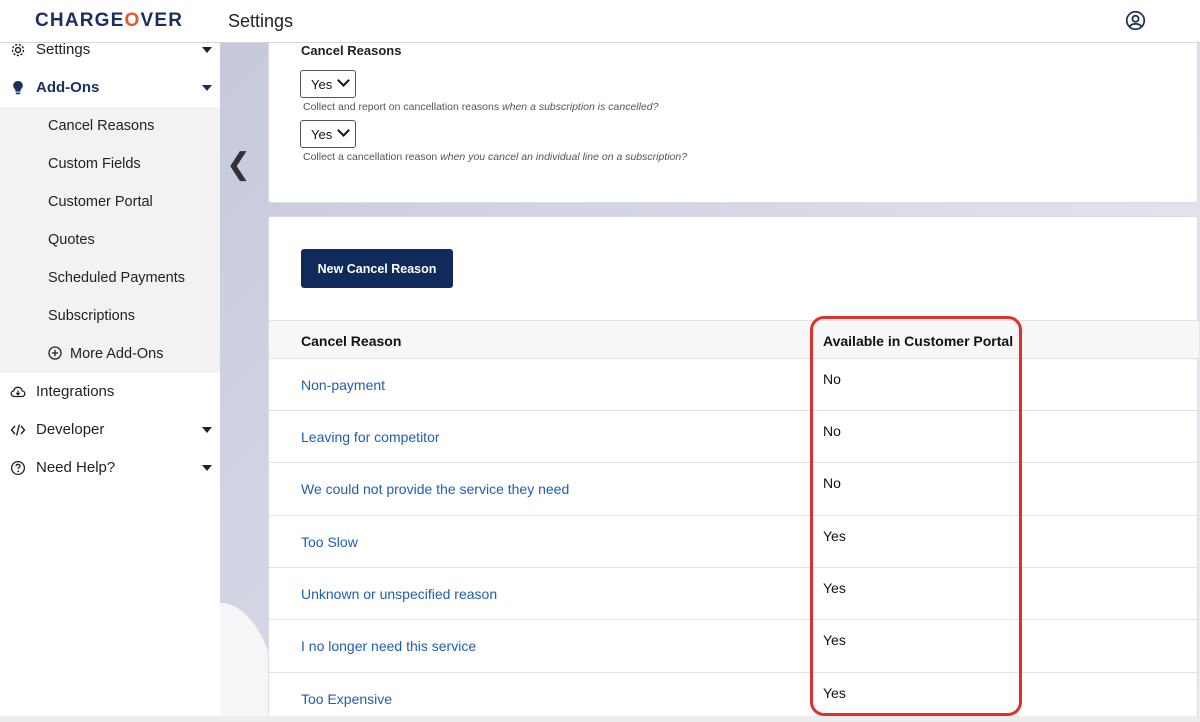  I want to click on cancel-reason-link: I no longer need this service, so click(388, 646).